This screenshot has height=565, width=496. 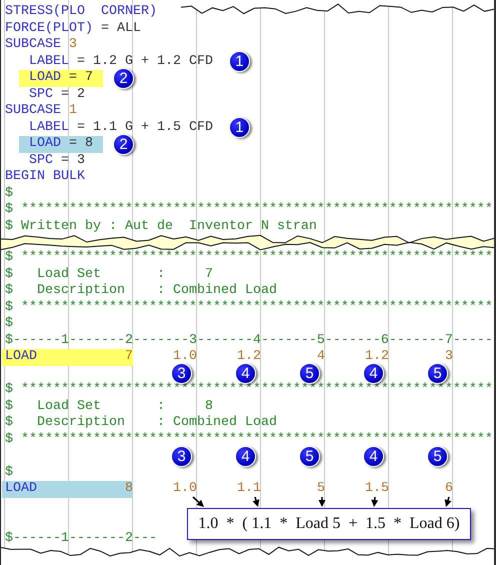 What do you see at coordinates (49, 28) in the screenshot?
I see `code-text: FORCE(PLOT)` at bounding box center [49, 28].